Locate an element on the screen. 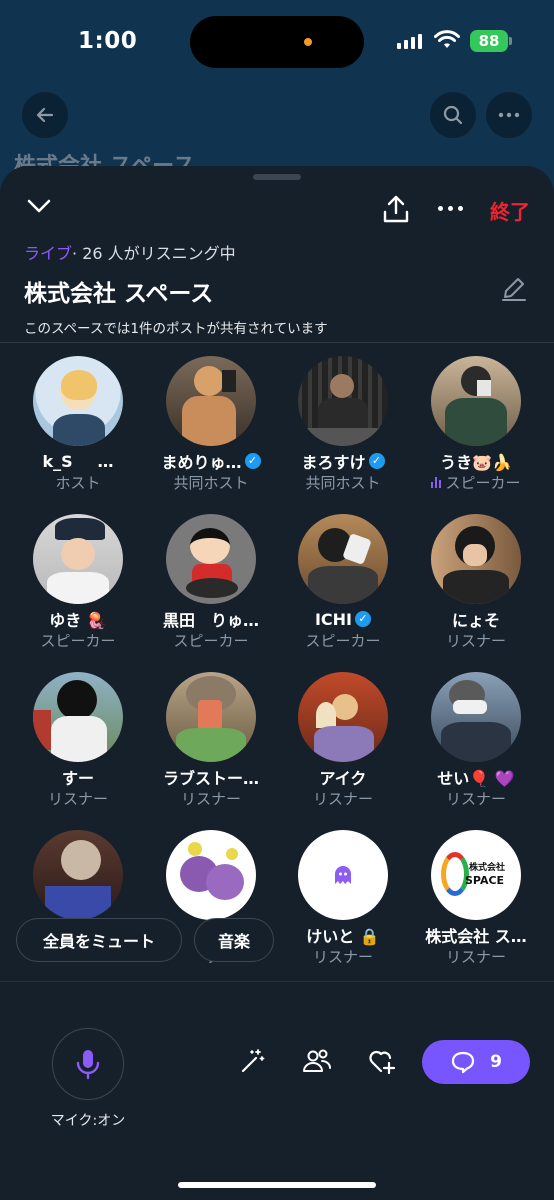 This screenshot has width=554, height=1200. recording-indicator is located at coordinates (308, 42).